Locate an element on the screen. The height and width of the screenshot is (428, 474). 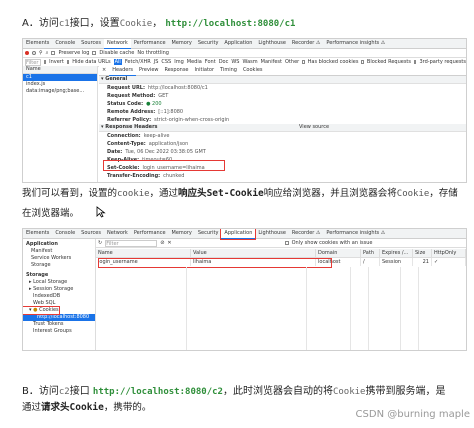
delete-icon: ✕ is located at coordinates (169, 243).